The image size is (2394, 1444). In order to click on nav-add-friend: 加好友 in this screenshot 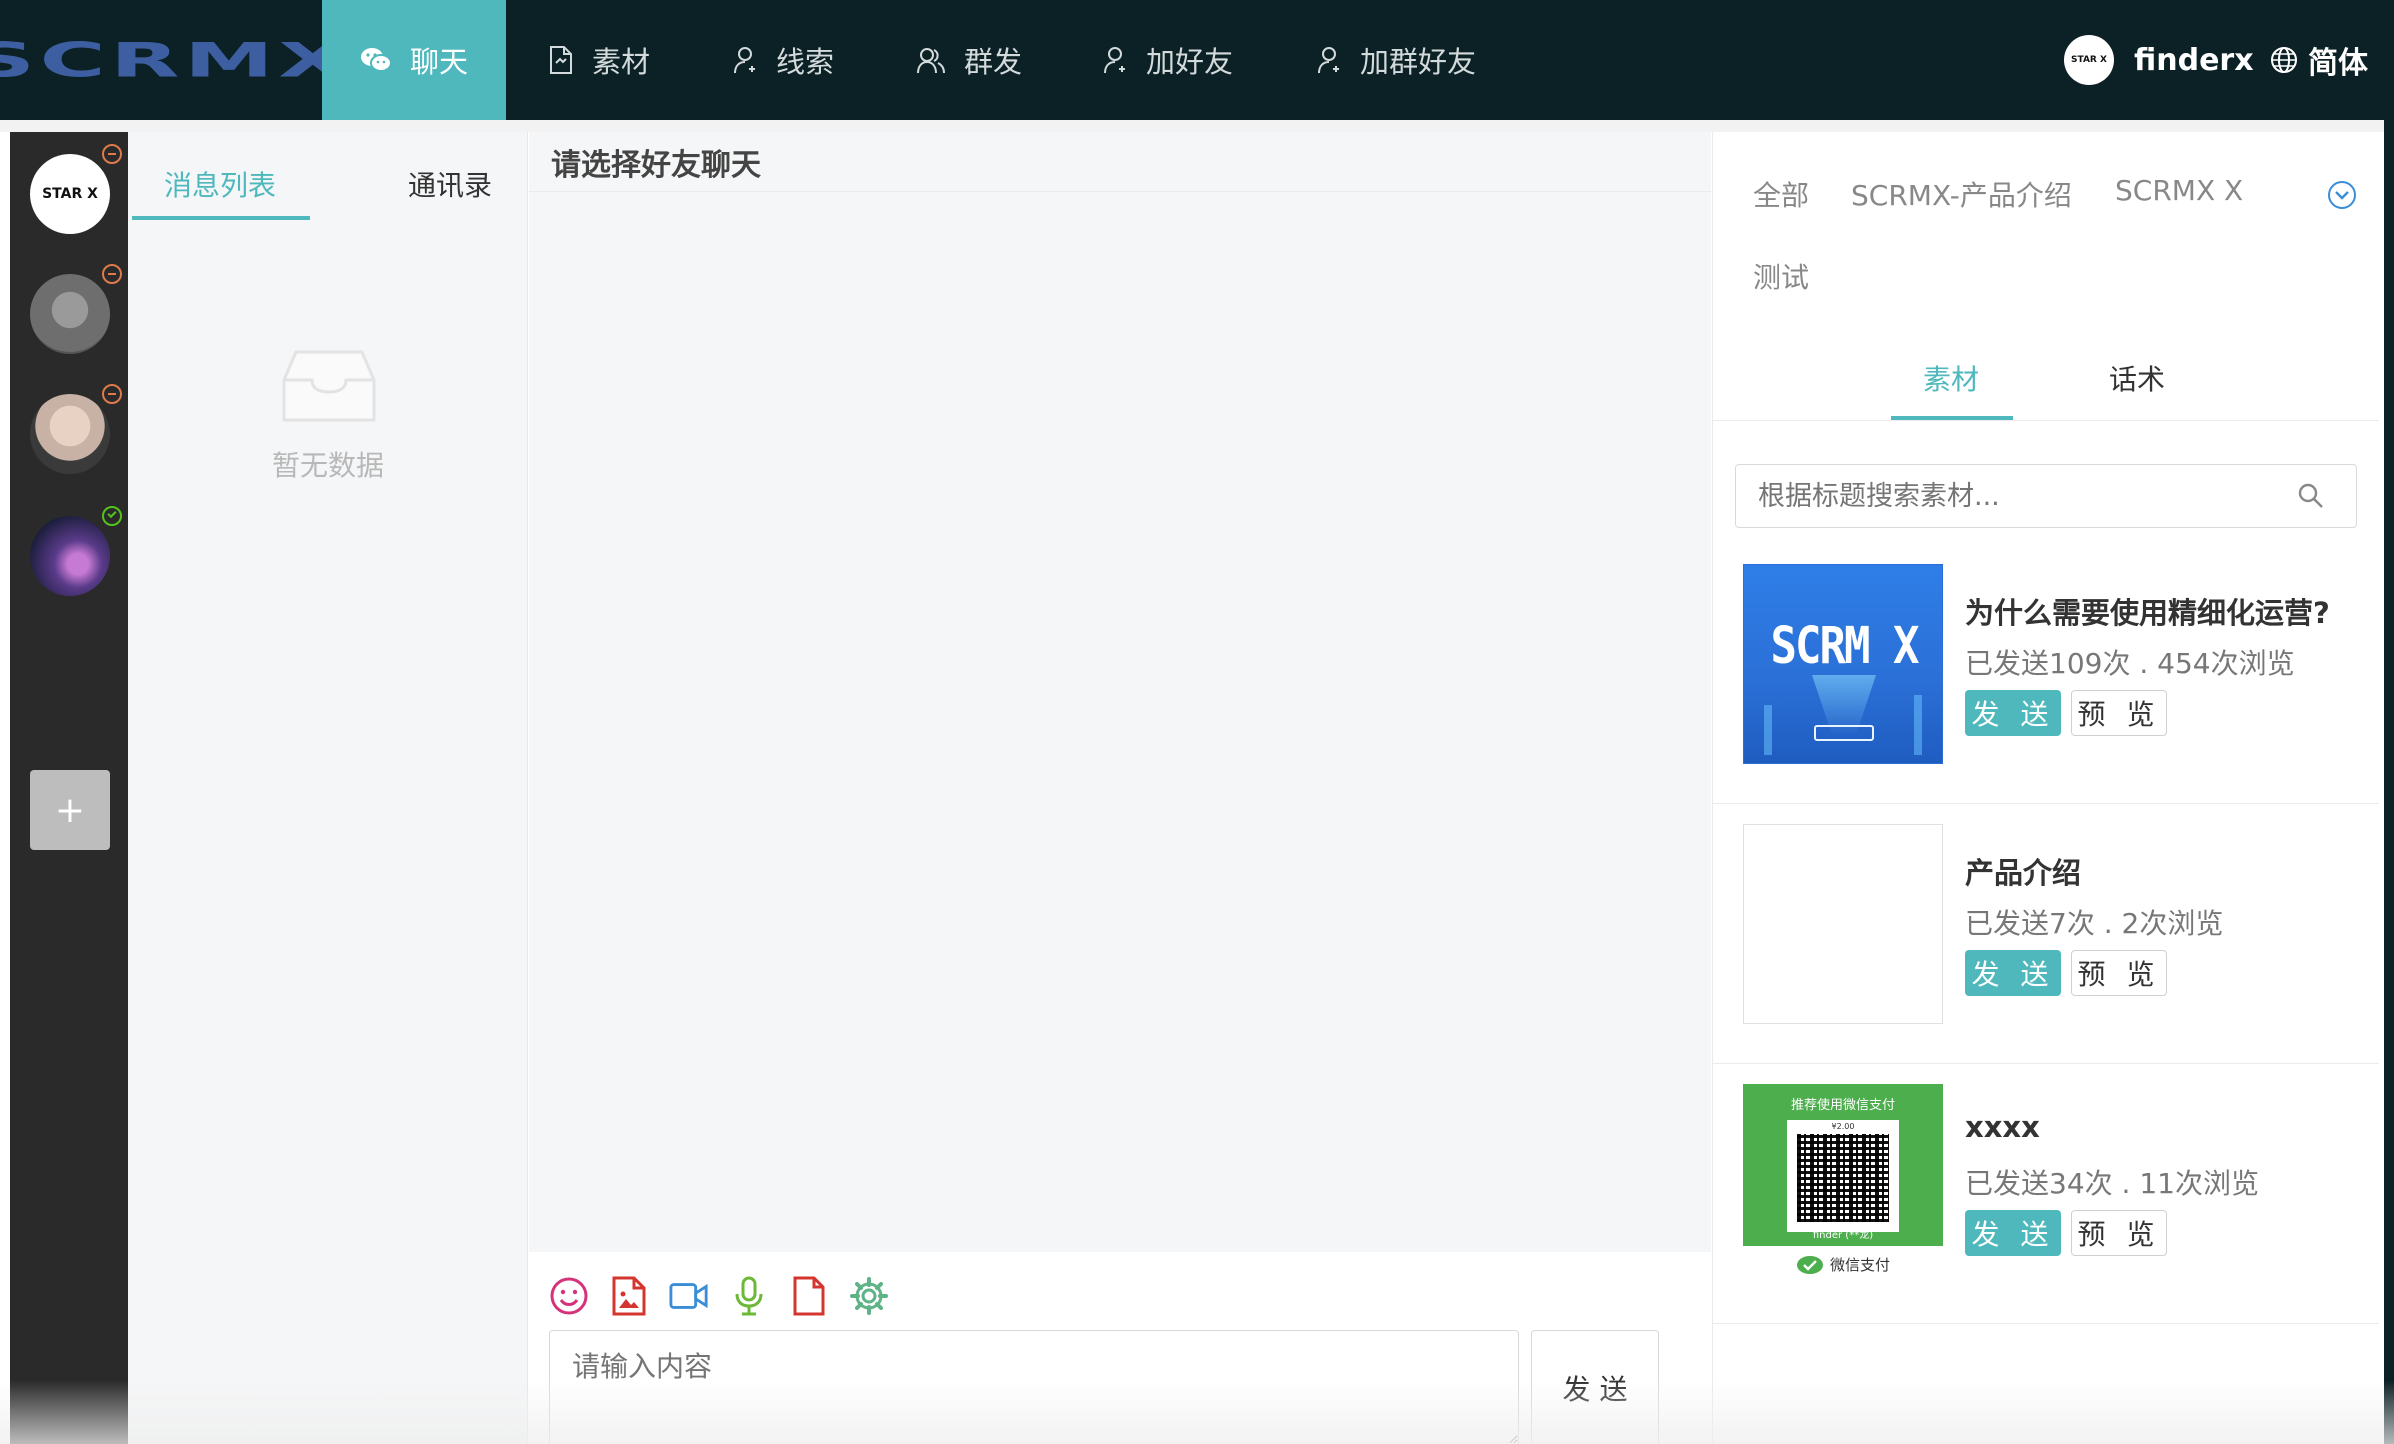, I will do `click(1167, 60)`.